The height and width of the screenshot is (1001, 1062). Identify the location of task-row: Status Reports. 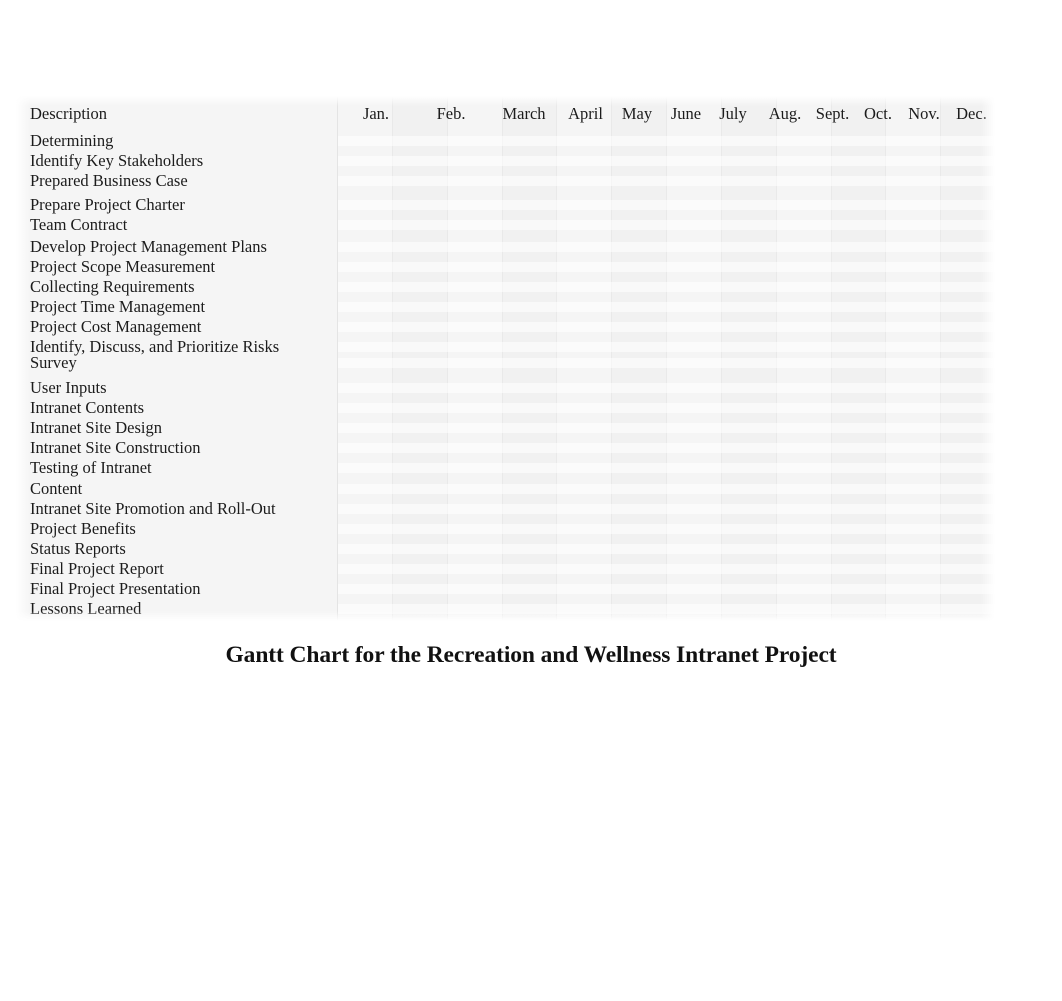
(78, 548).